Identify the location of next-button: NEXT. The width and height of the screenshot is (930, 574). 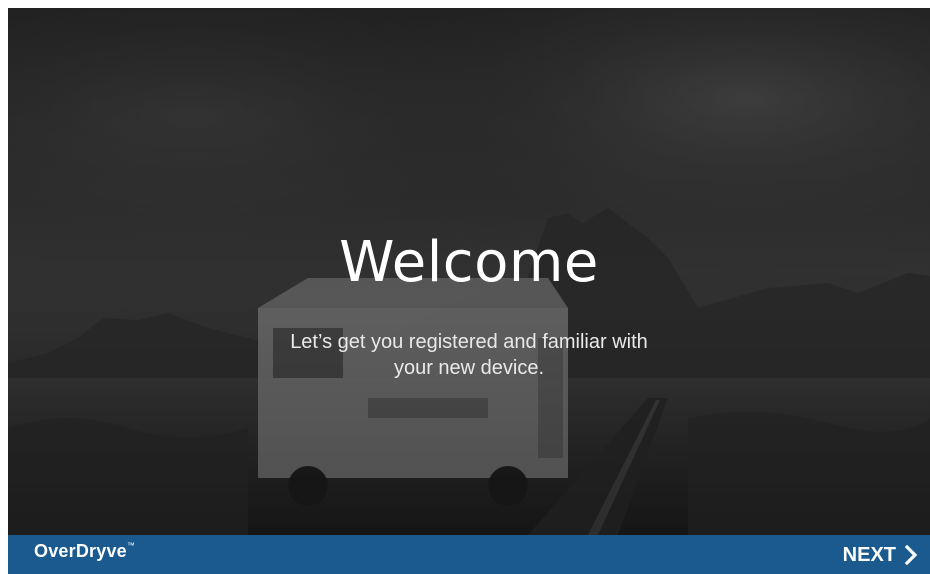
(880, 555).